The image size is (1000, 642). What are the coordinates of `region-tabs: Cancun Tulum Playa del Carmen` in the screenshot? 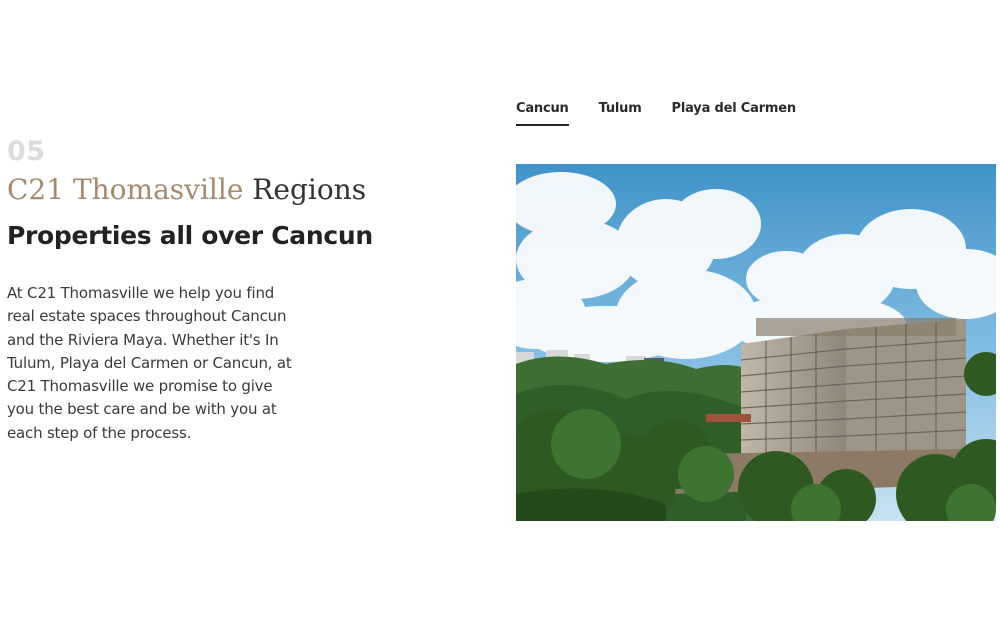 It's located at (656, 112).